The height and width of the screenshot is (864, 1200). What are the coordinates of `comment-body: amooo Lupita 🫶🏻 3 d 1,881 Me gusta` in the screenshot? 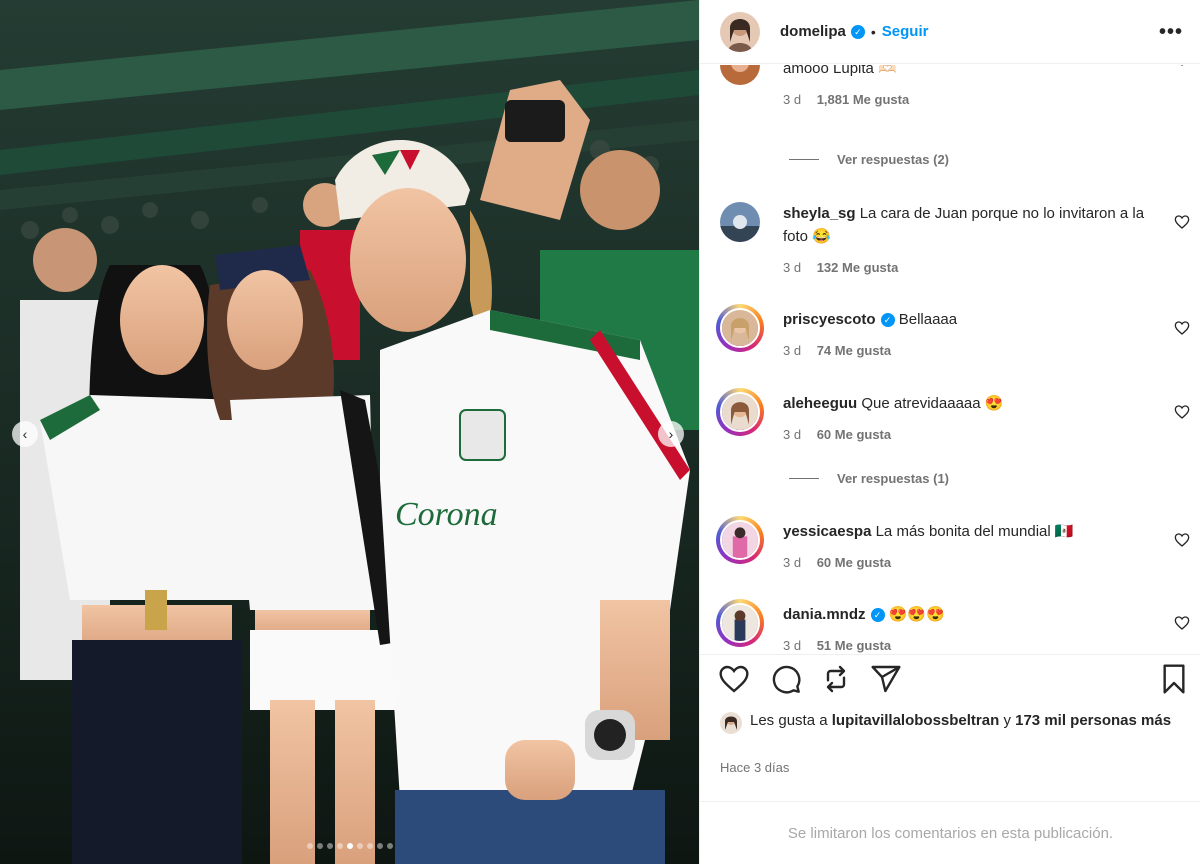 It's located at (973, 88).